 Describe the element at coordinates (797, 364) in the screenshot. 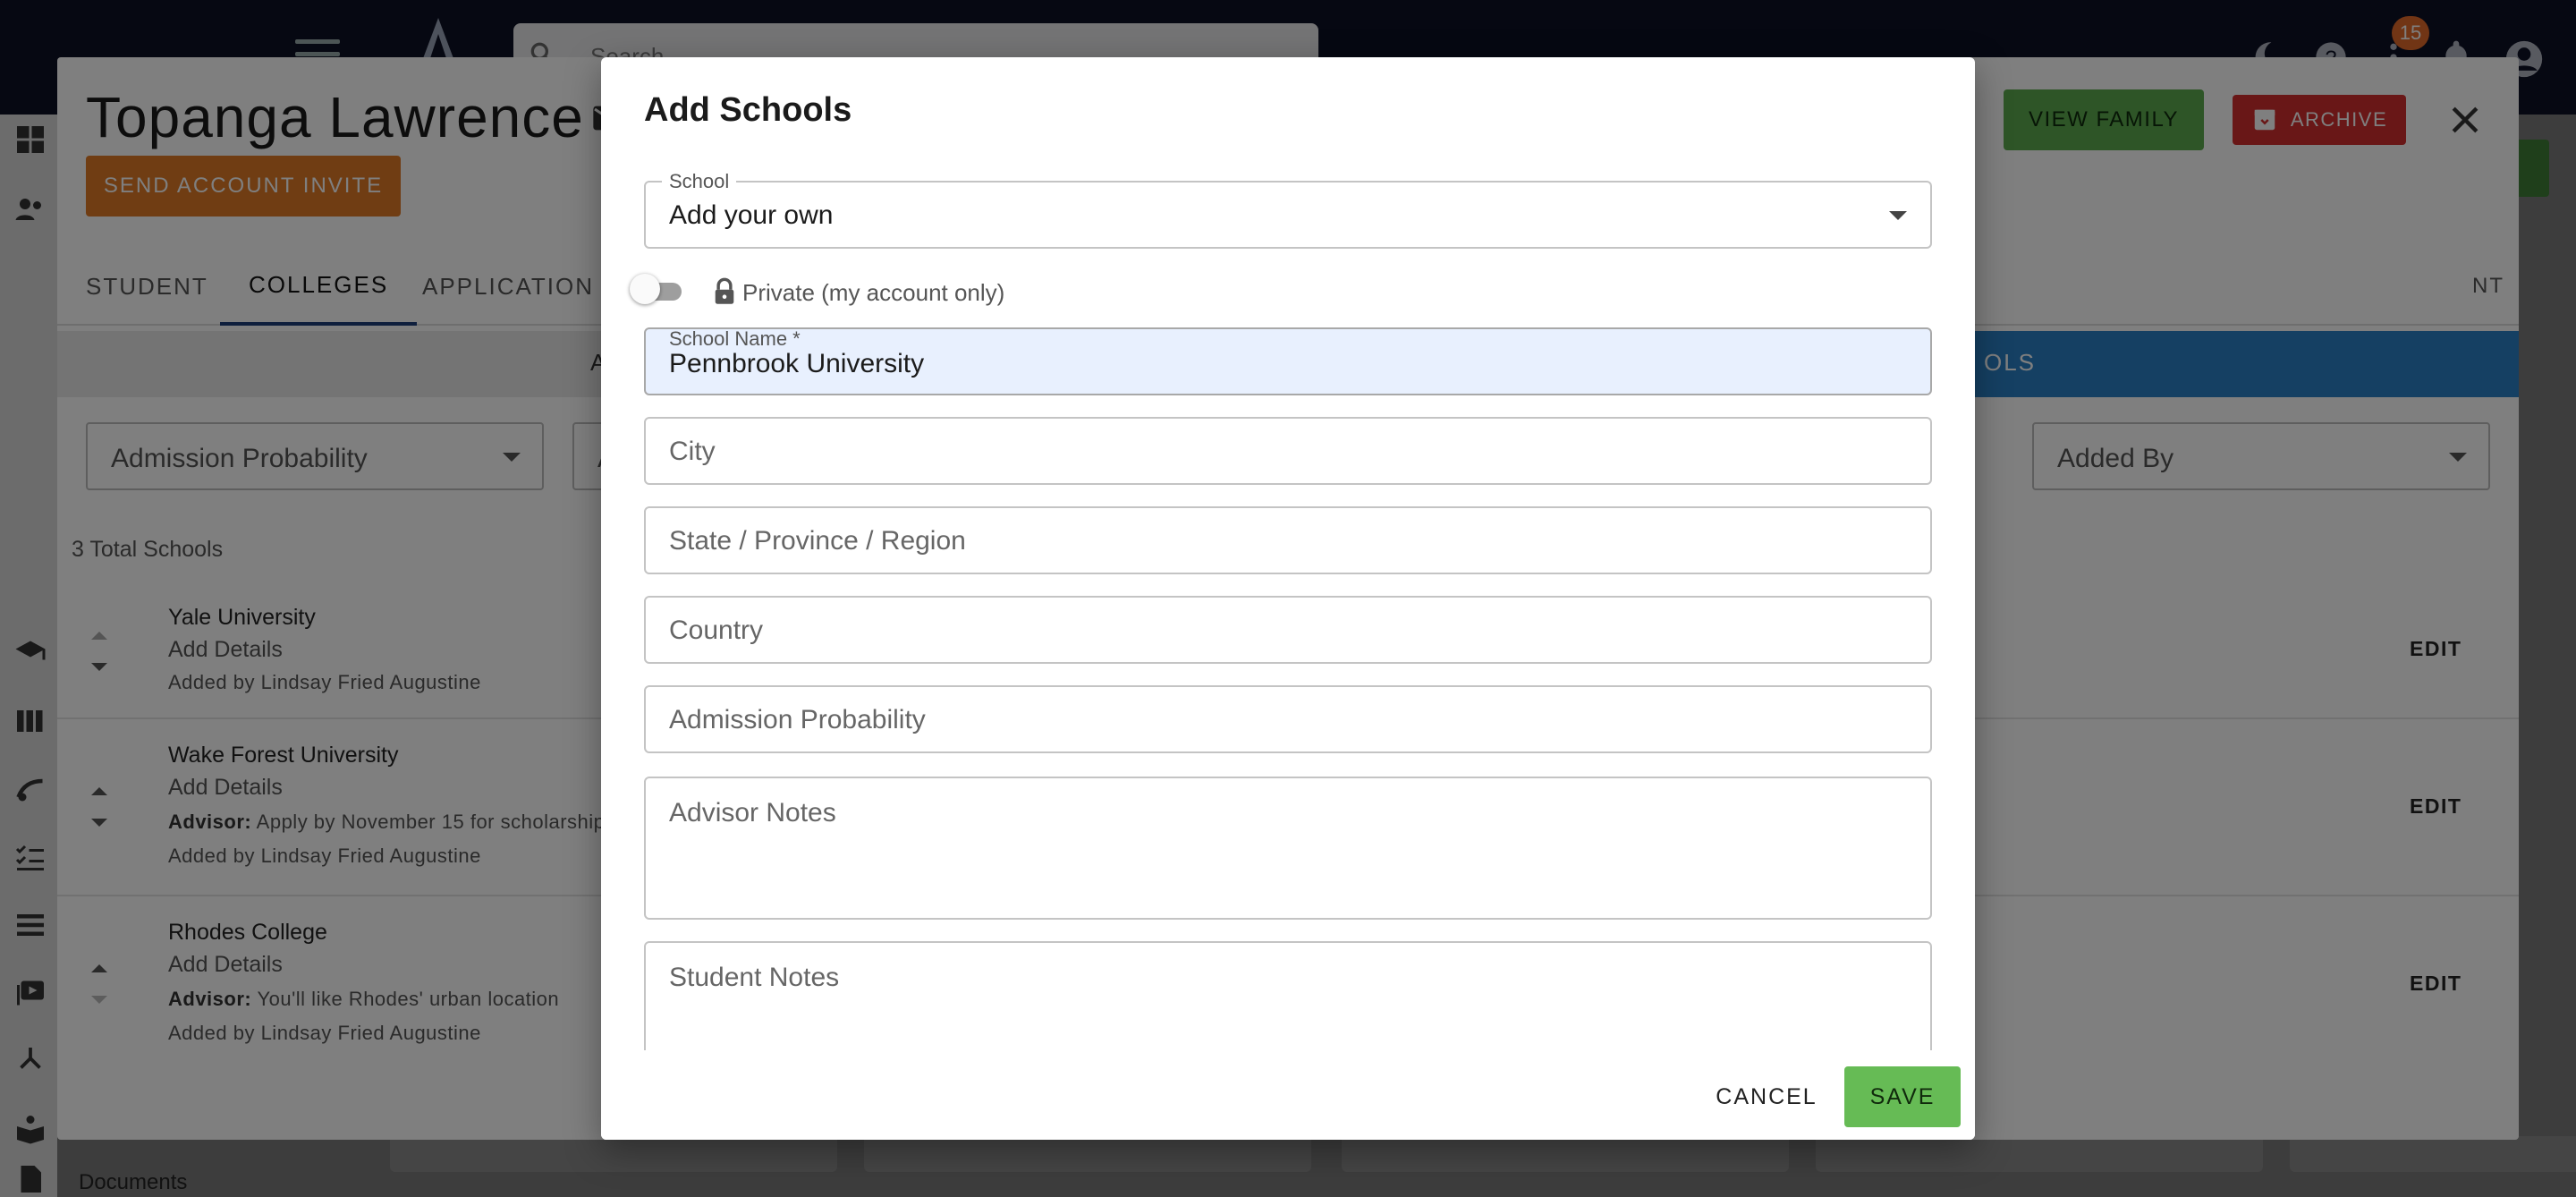

I see `school-name-value: Pennbrook University` at that location.